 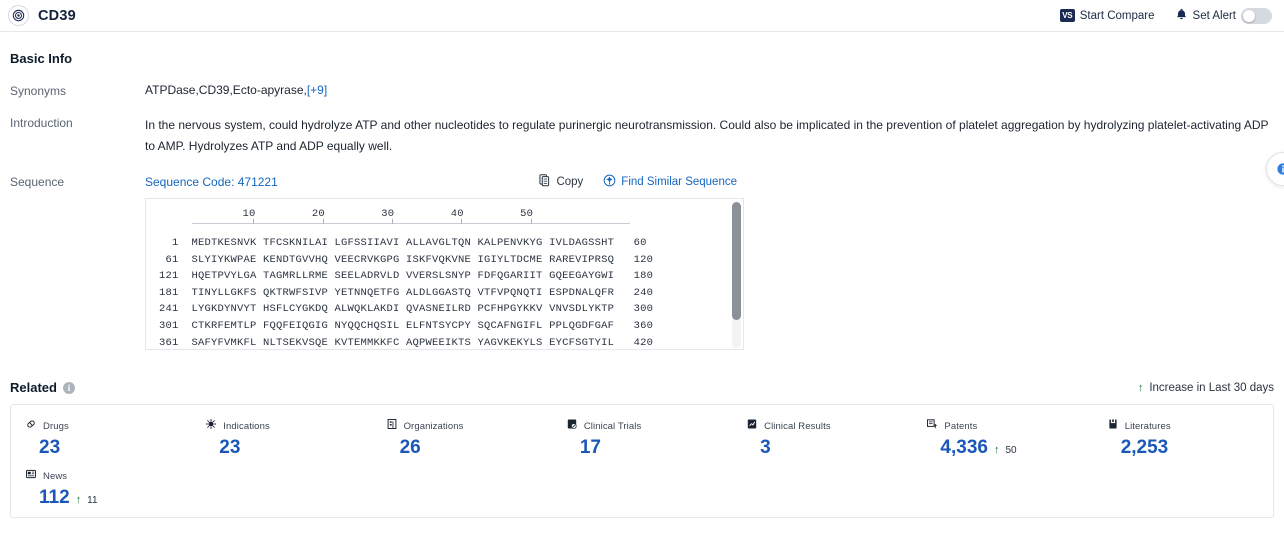 What do you see at coordinates (932, 426) in the screenshot?
I see `patent-icon` at bounding box center [932, 426].